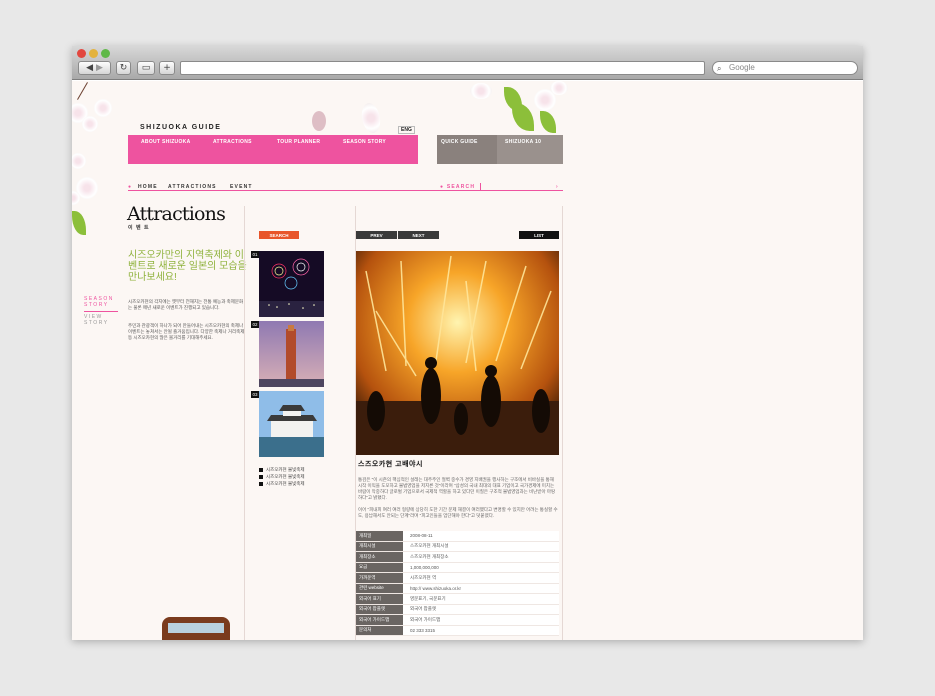 This screenshot has height=696, width=935. Describe the element at coordinates (785, 68) in the screenshot. I see `google-search-field: ⌕ Google` at that location.